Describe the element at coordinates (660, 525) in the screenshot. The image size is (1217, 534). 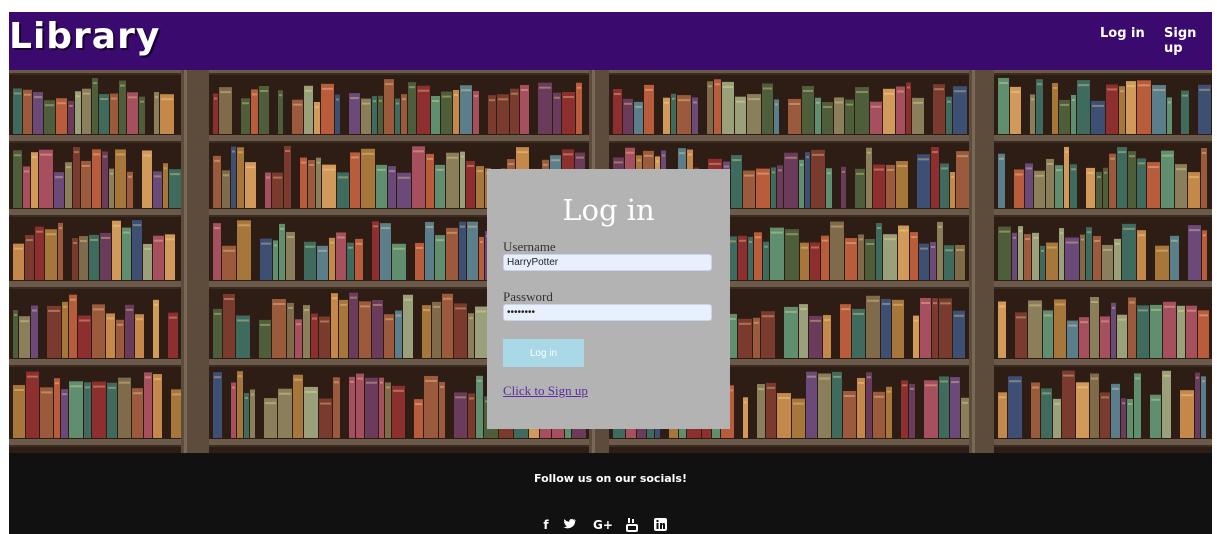
I see `linkedin-icon` at that location.